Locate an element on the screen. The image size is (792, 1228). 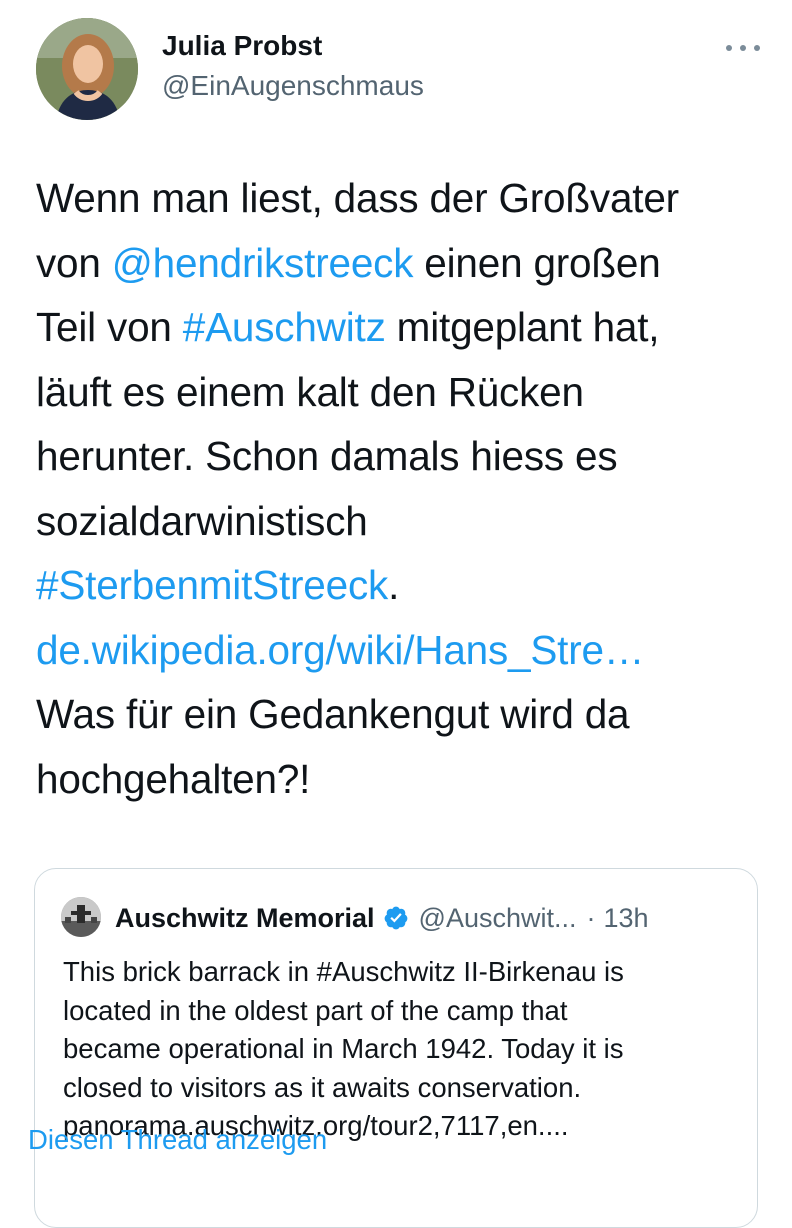
quoted-author-avatar is located at coordinates (81, 917).